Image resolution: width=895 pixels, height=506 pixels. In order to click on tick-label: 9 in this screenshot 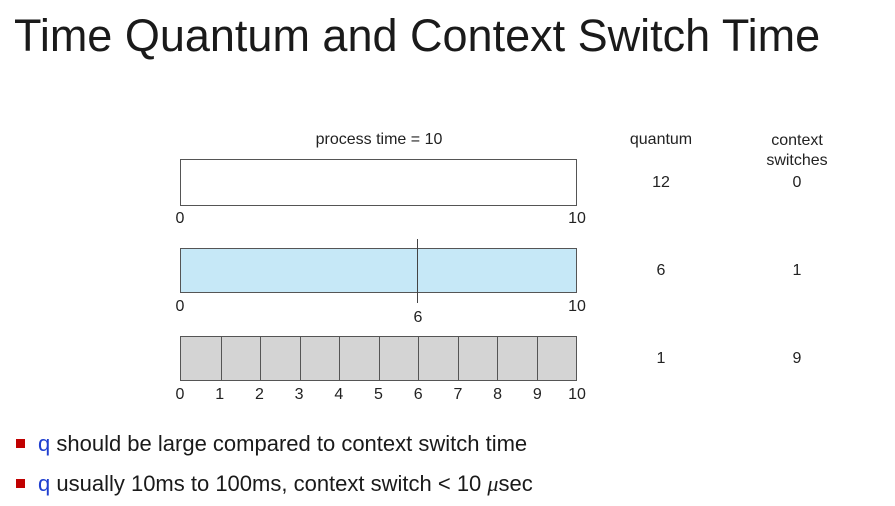, I will do `click(537, 394)`.